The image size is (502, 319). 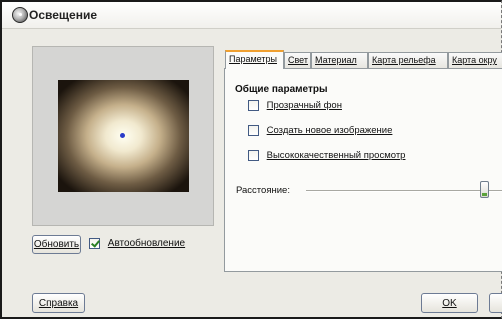 What do you see at coordinates (404, 60) in the screenshot?
I see `tab-bump-map-label: Карта рельефа` at bounding box center [404, 60].